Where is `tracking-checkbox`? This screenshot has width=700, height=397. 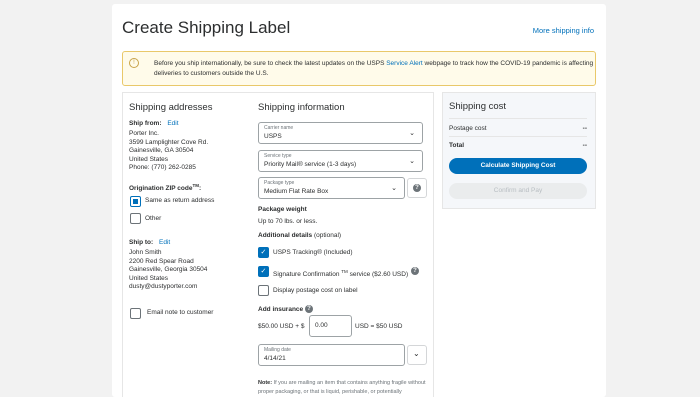
tracking-checkbox is located at coordinates (263, 252).